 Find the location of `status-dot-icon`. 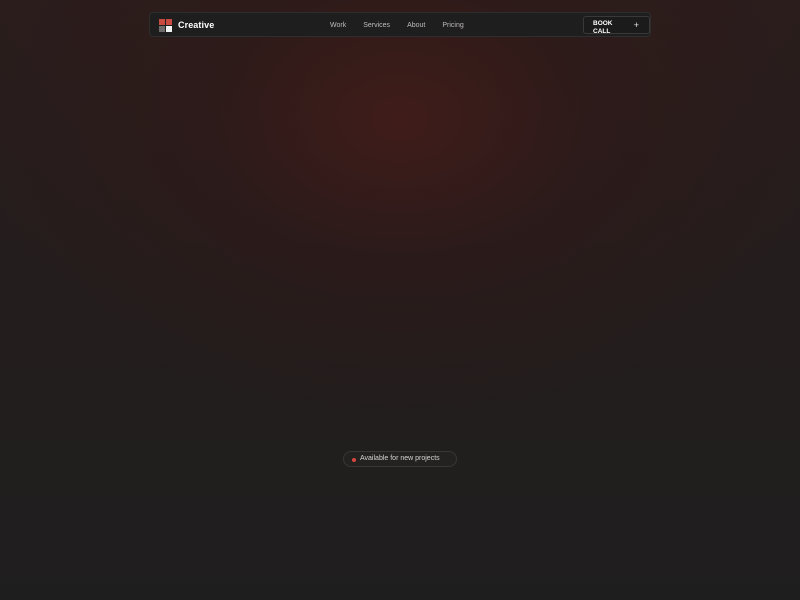

status-dot-icon is located at coordinates (354, 460).